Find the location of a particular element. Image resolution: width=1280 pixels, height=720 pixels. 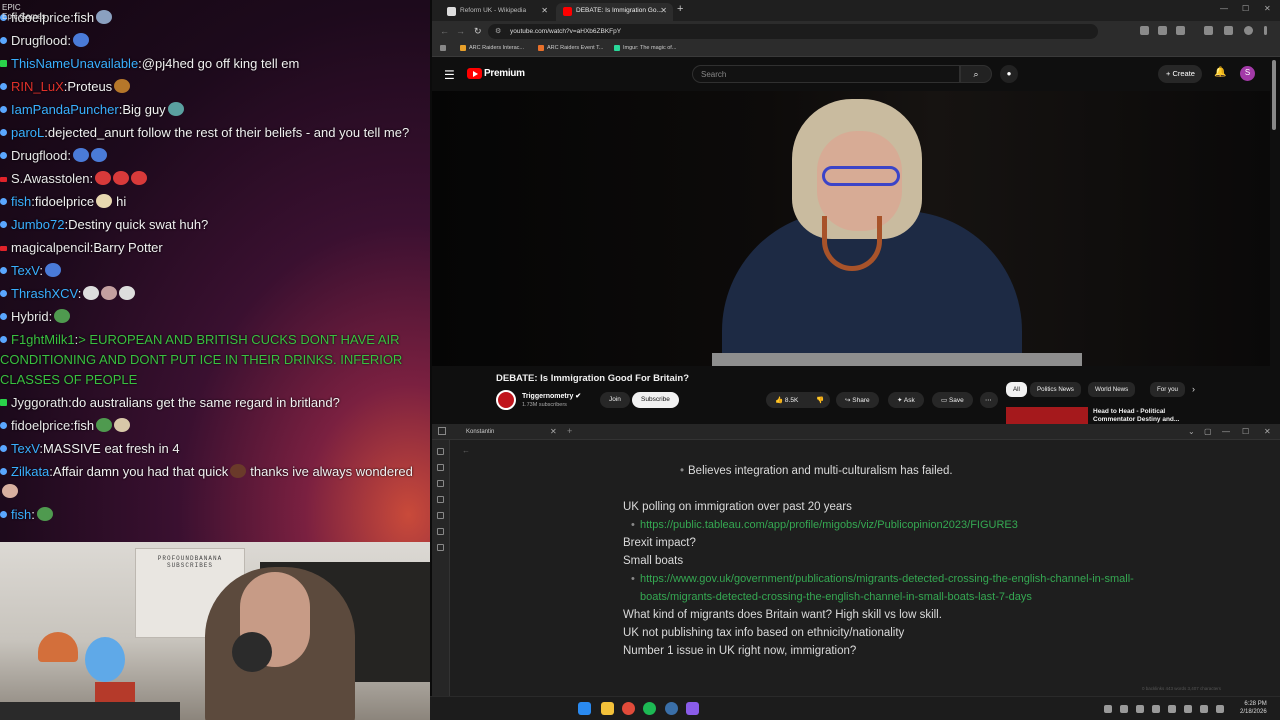

sidebar-toggle-icon is located at coordinates (442, 431).